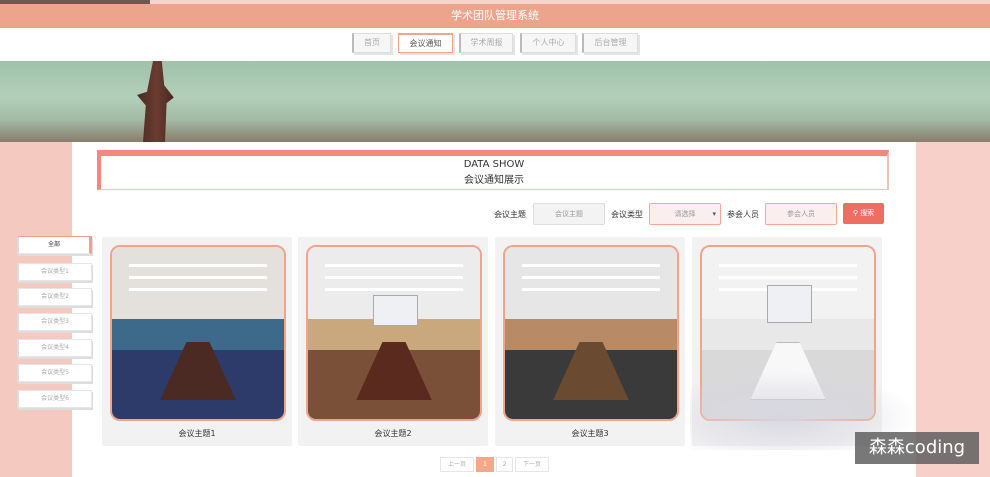 The width and height of the screenshot is (990, 477). Describe the element at coordinates (855, 213) in the screenshot. I see `search-icon: ⚲` at that location.